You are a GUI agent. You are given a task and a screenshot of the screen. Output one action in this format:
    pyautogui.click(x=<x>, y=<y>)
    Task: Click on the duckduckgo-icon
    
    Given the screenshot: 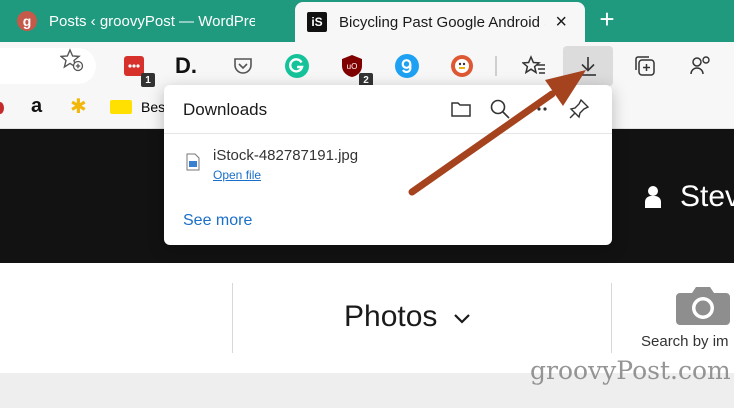 What is the action you would take?
    pyautogui.click(x=462, y=66)
    